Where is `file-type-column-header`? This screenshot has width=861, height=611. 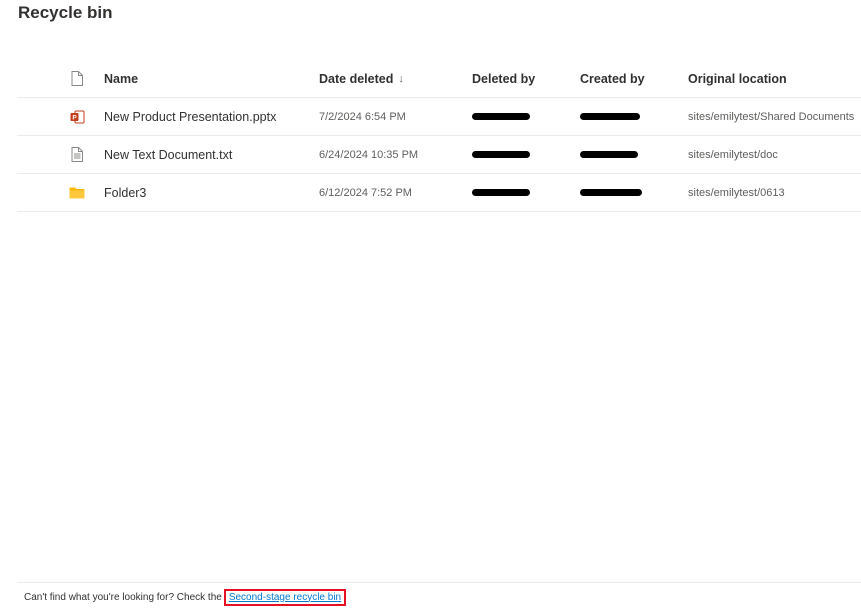 file-type-column-header is located at coordinates (77, 78).